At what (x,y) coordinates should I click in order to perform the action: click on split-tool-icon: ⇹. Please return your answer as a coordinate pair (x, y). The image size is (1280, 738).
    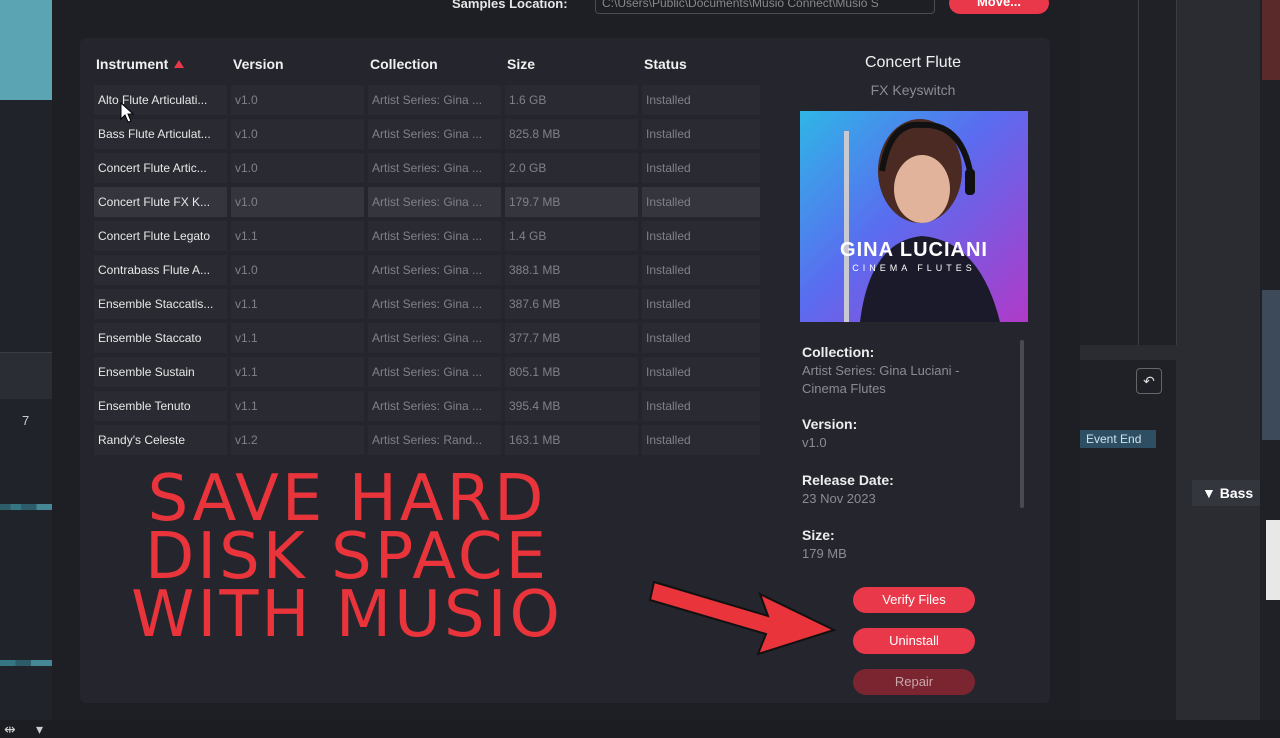
    Looking at the image, I should click on (10, 729).